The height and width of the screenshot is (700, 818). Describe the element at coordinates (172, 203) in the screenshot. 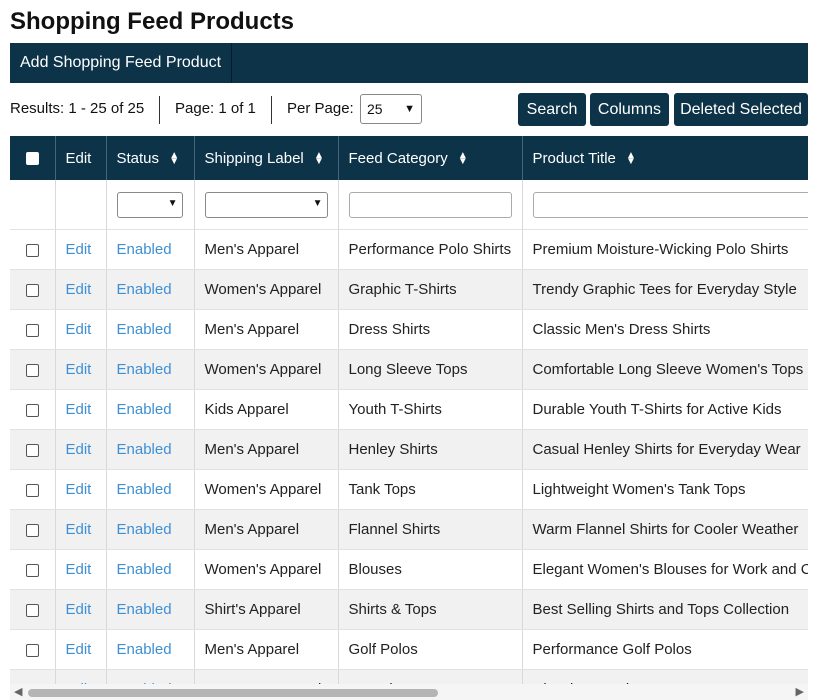

I see `chevron-down-icon: ▼` at that location.